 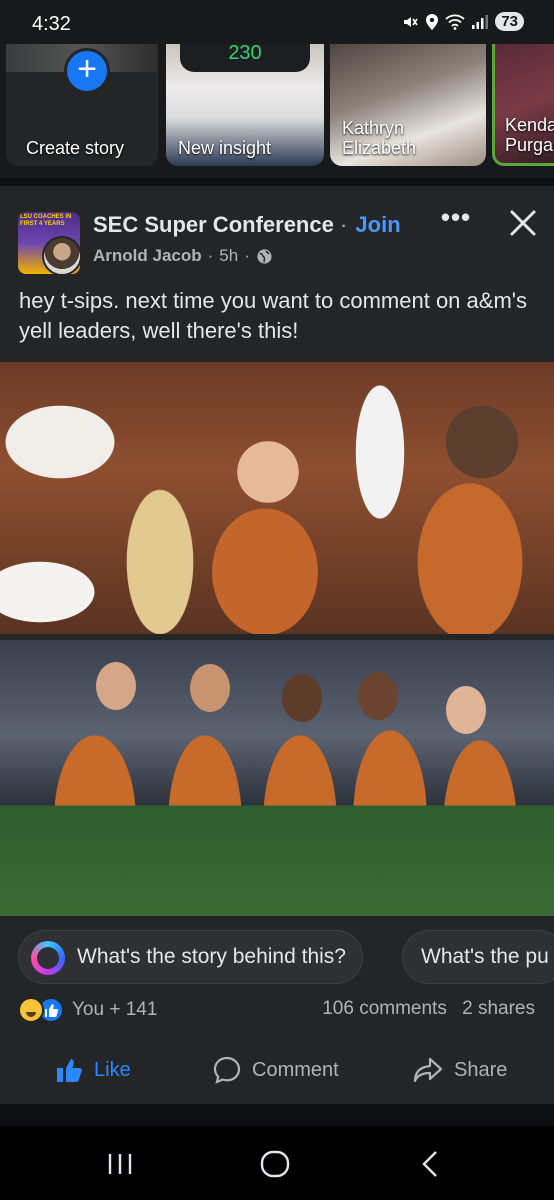 What do you see at coordinates (227, 1070) in the screenshot?
I see `comment-icon` at bounding box center [227, 1070].